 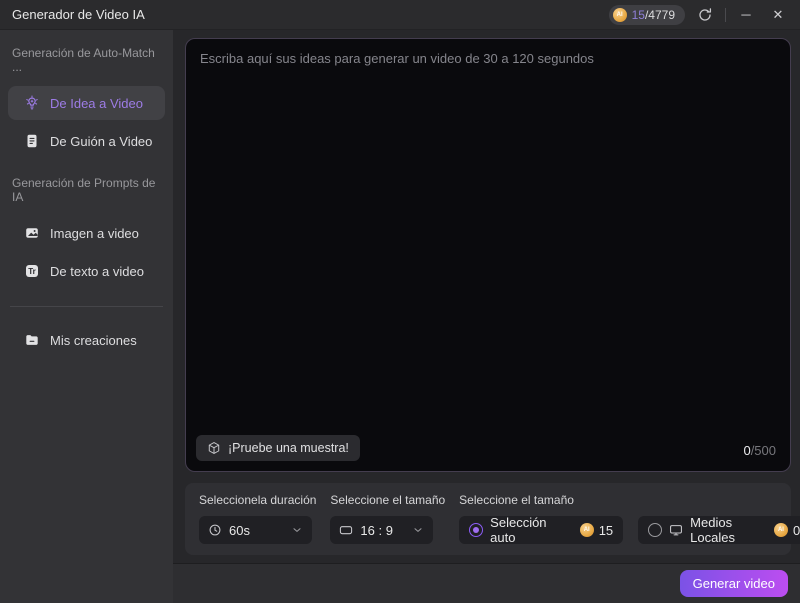 I want to click on source-option-local: Medios Locales AI 0, so click(x=719, y=530).